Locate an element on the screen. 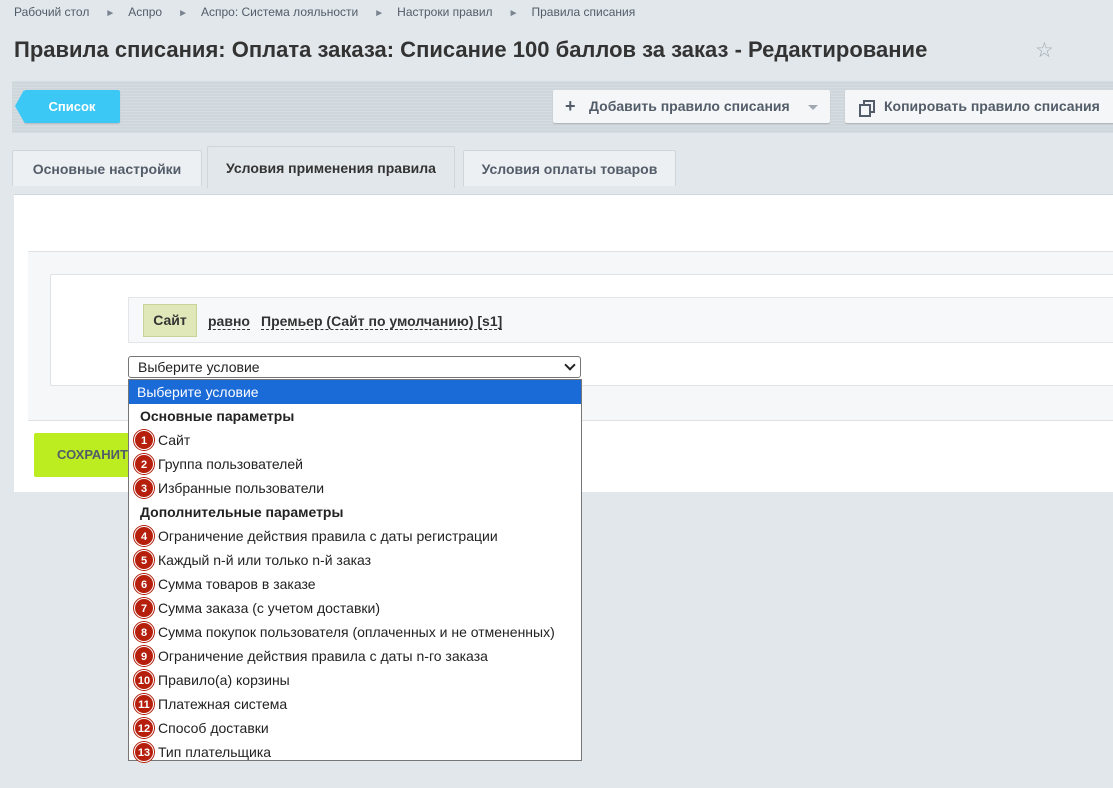 Image resolution: width=1113 pixels, height=788 pixels. copy-rule-button: Копировать правило списания is located at coordinates (979, 106).